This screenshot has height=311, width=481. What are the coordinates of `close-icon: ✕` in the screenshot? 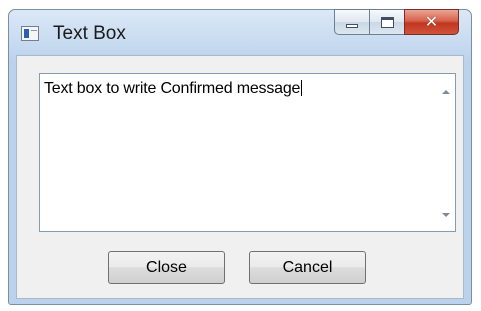 It's located at (431, 21).